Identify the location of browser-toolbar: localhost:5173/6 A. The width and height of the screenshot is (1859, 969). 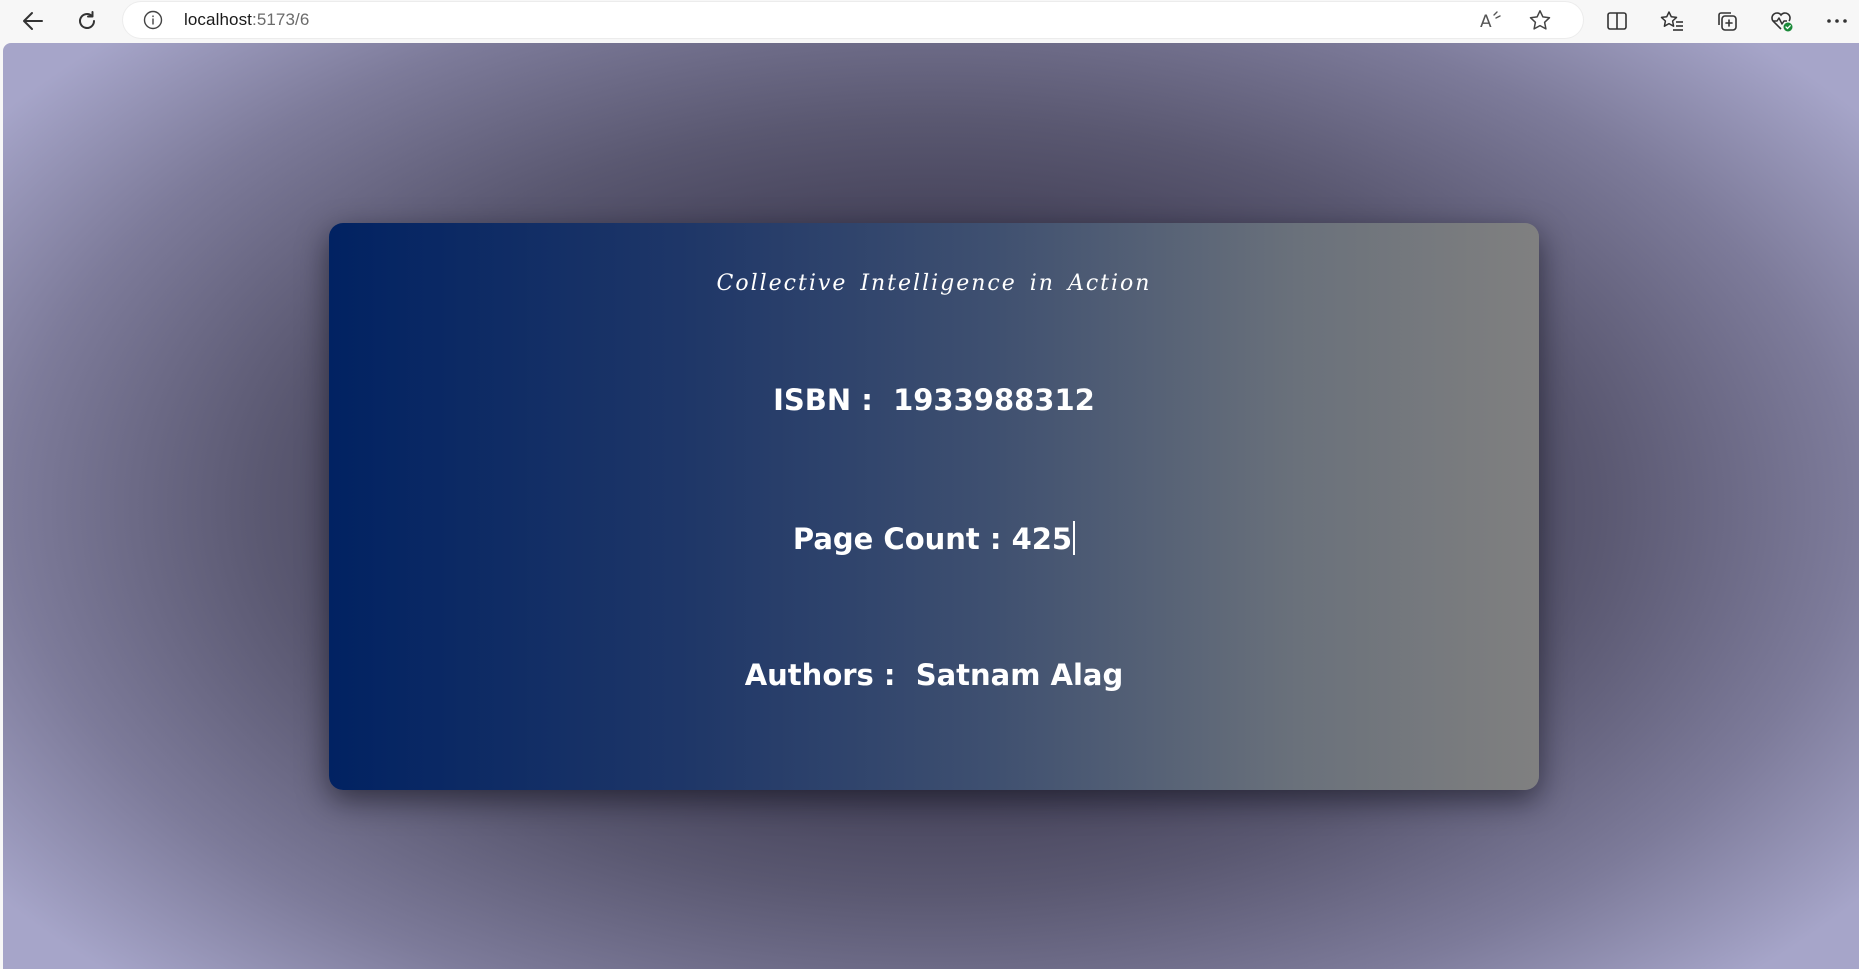
(929, 21).